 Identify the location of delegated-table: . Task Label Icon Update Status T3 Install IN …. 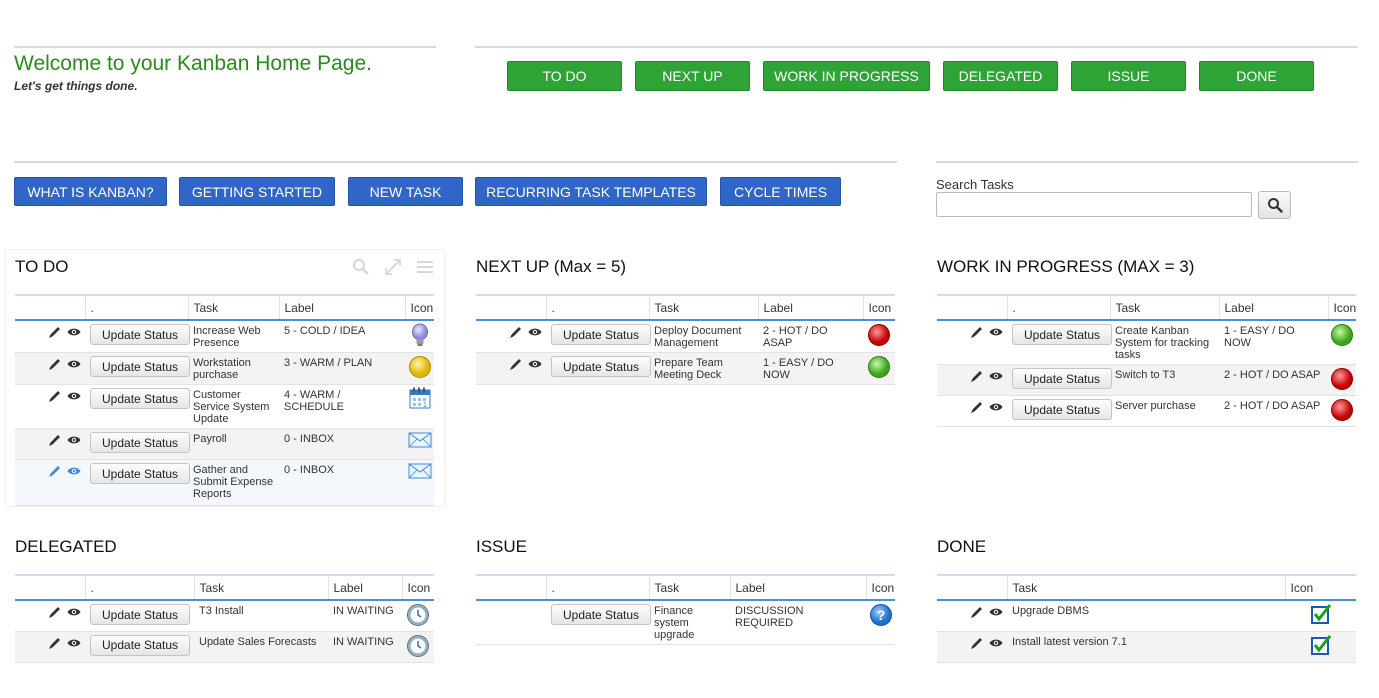
(224, 618).